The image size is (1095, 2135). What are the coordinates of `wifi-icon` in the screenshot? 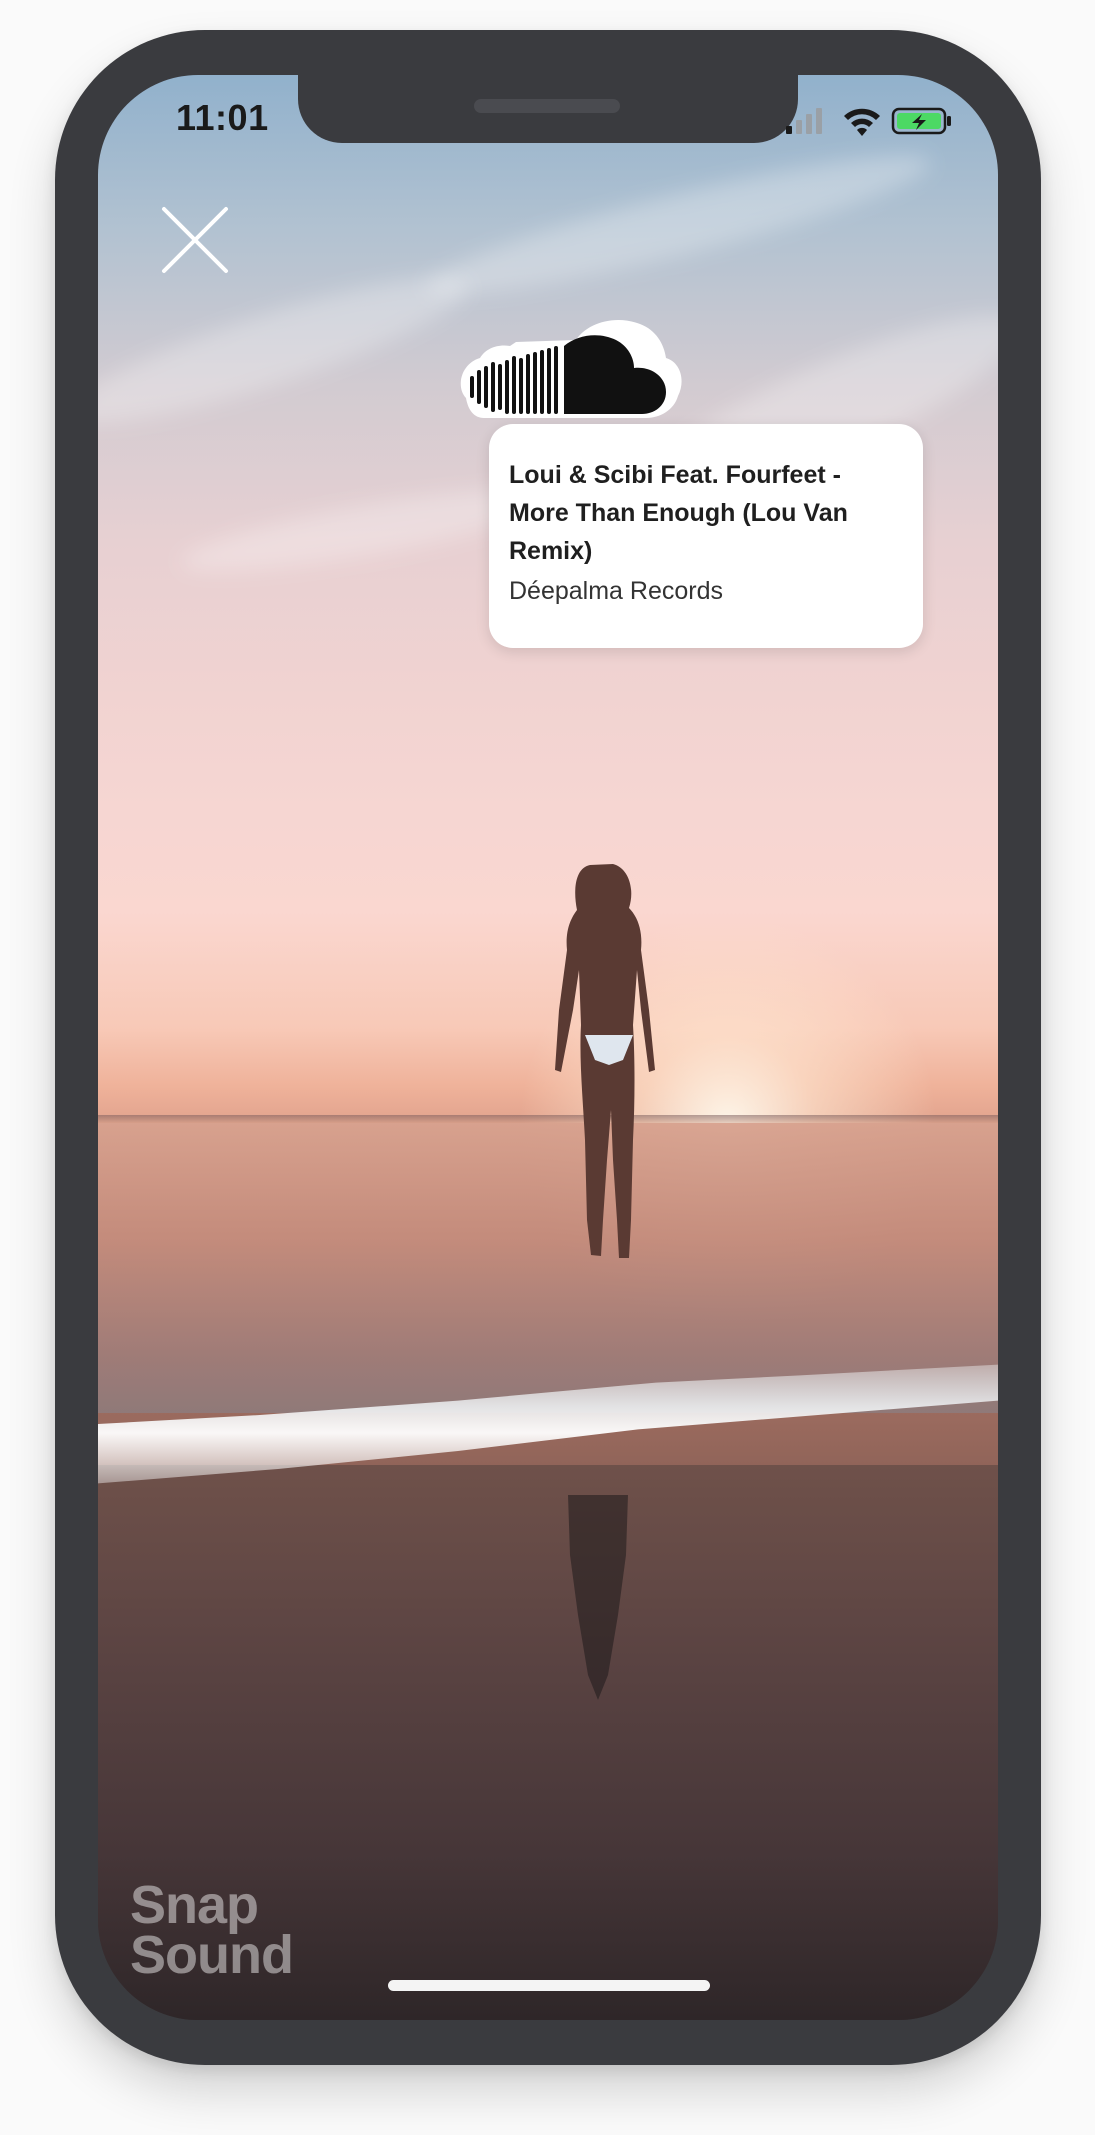 It's located at (862, 122).